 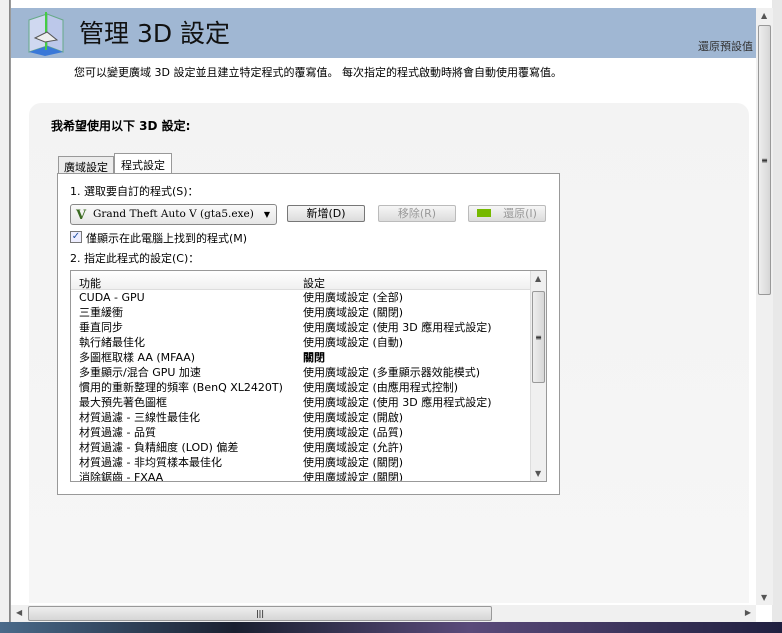 What do you see at coordinates (484, 213) in the screenshot?
I see `nvidia-icon` at bounding box center [484, 213].